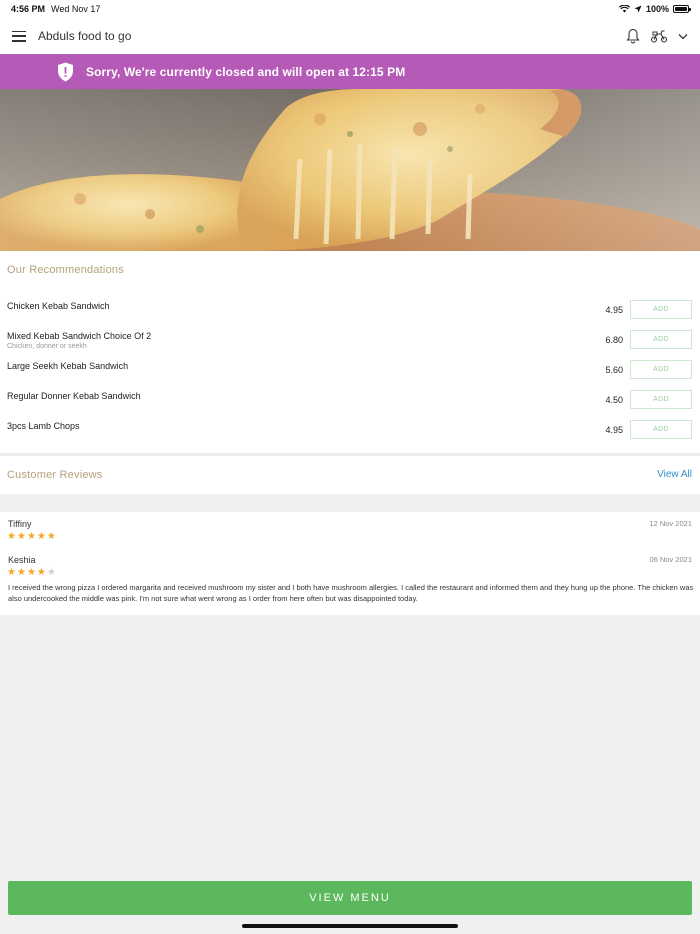 This screenshot has width=700, height=934. I want to click on item-price: 5.60, so click(614, 370).